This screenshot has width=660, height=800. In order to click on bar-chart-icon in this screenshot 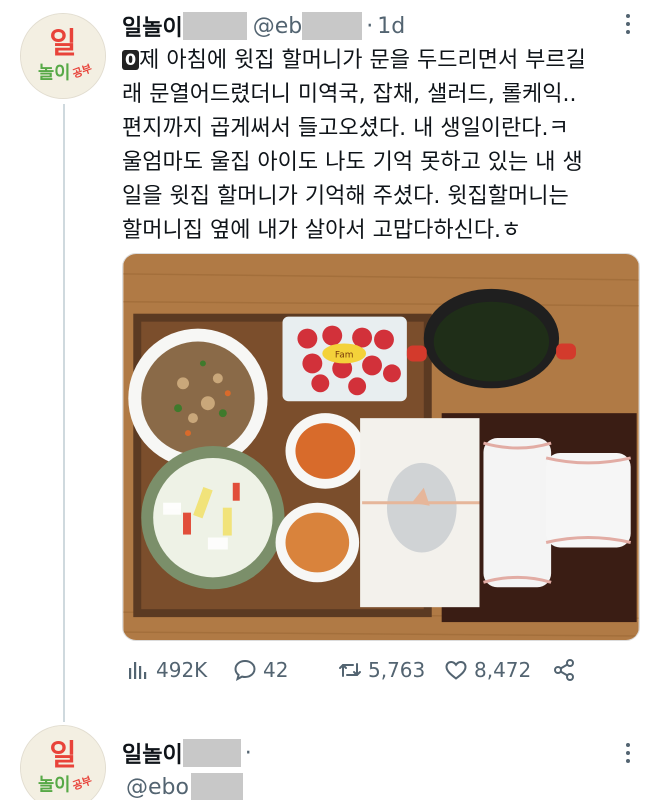, I will do `click(138, 670)`.